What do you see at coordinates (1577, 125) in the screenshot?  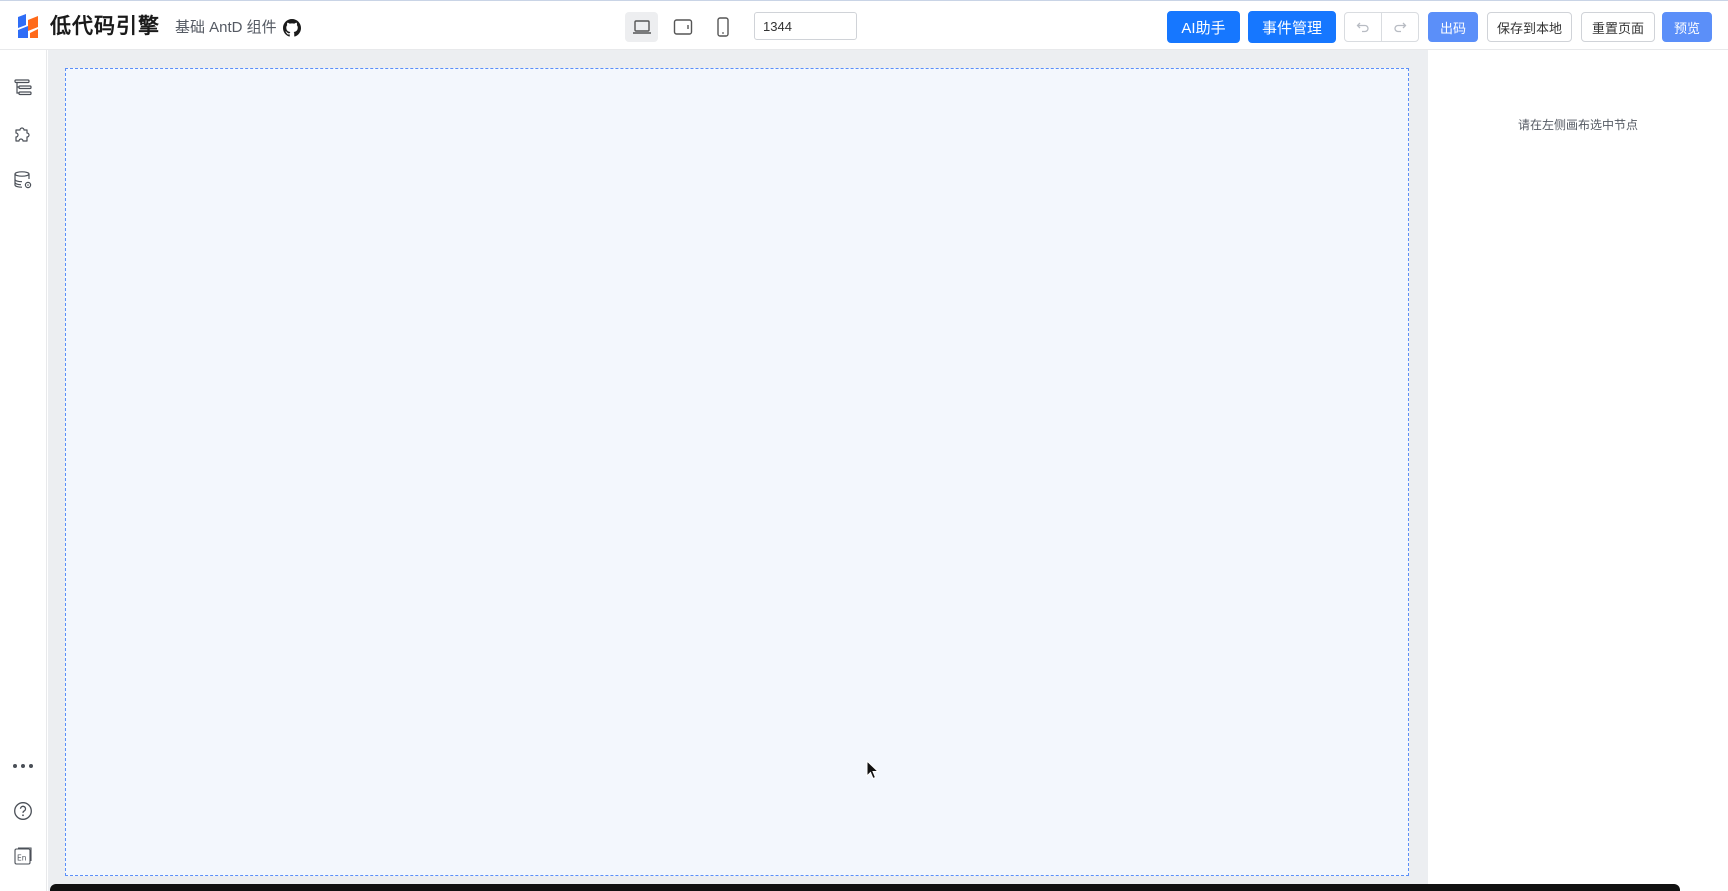 I see `empty-selection-hint: 请在左侧画布选中节点` at bounding box center [1577, 125].